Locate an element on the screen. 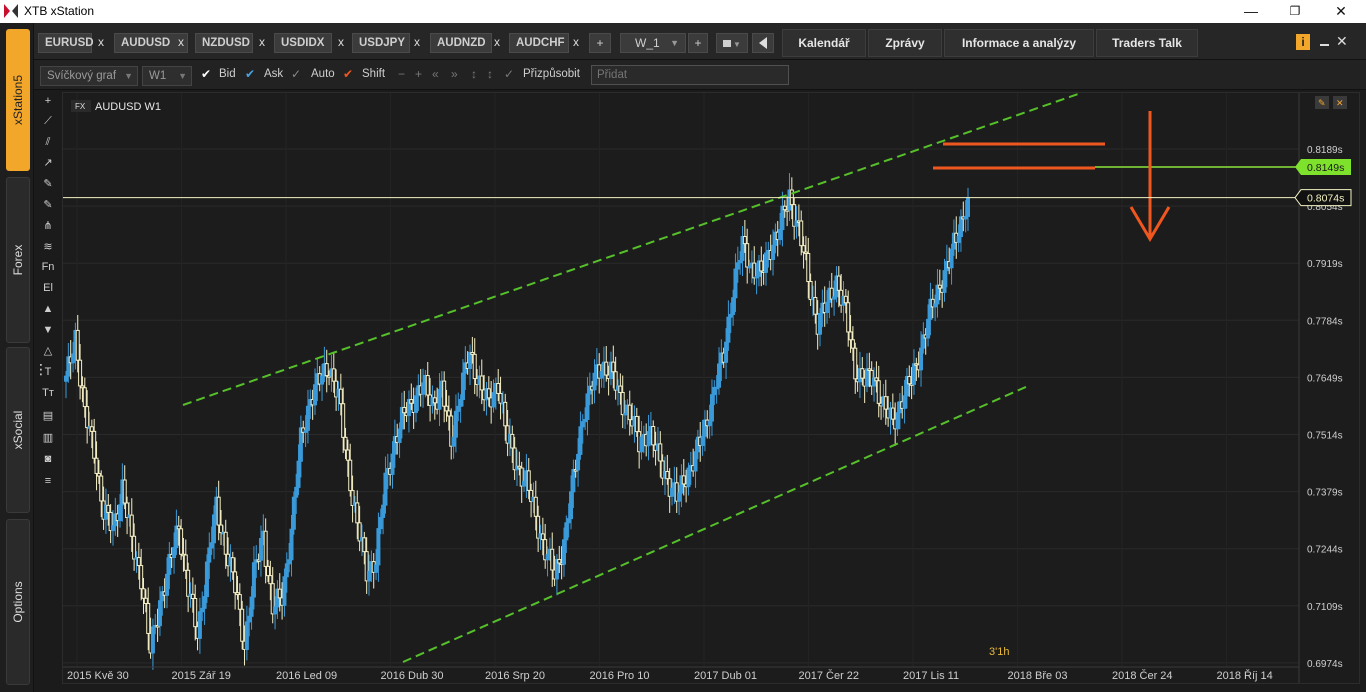  elliott-tool: El is located at coordinates (48, 288).